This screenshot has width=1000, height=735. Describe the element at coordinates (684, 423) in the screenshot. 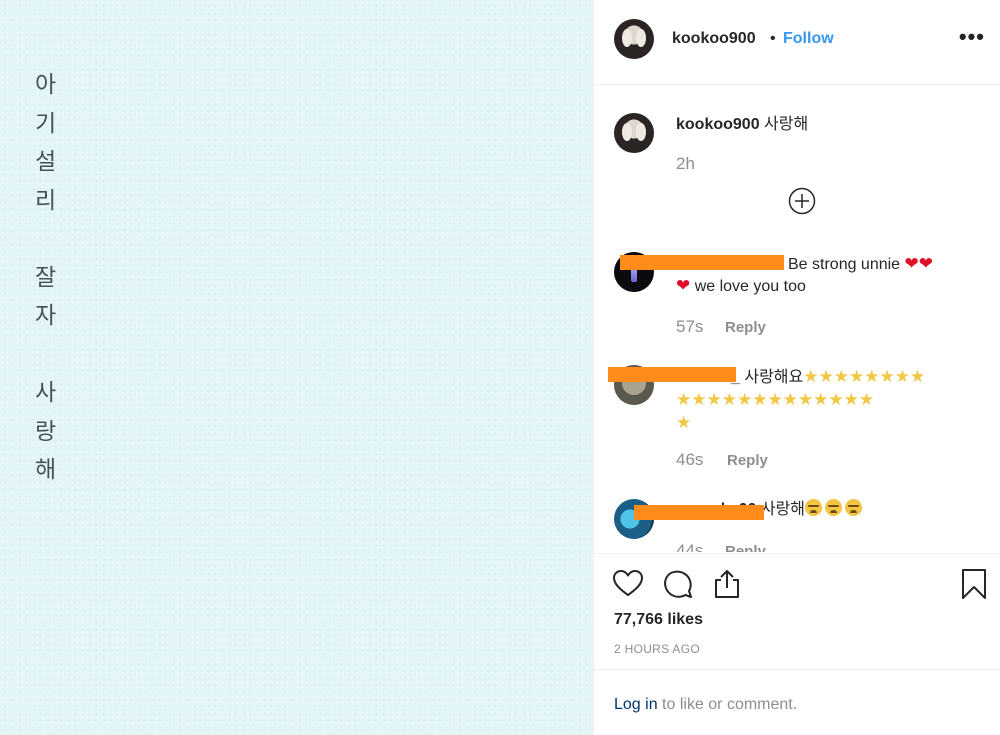

I see `star-emoji-icon: ★` at that location.